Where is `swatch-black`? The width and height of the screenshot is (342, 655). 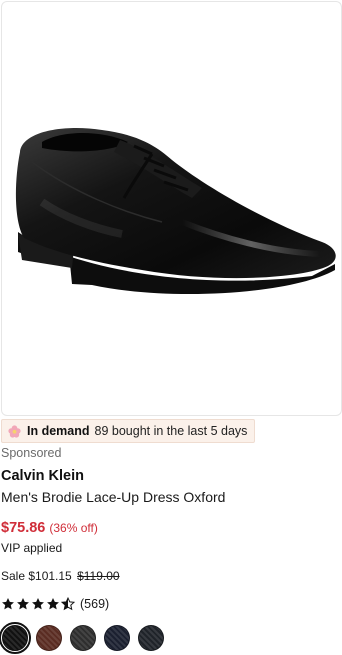
swatch-black is located at coordinates (15, 638).